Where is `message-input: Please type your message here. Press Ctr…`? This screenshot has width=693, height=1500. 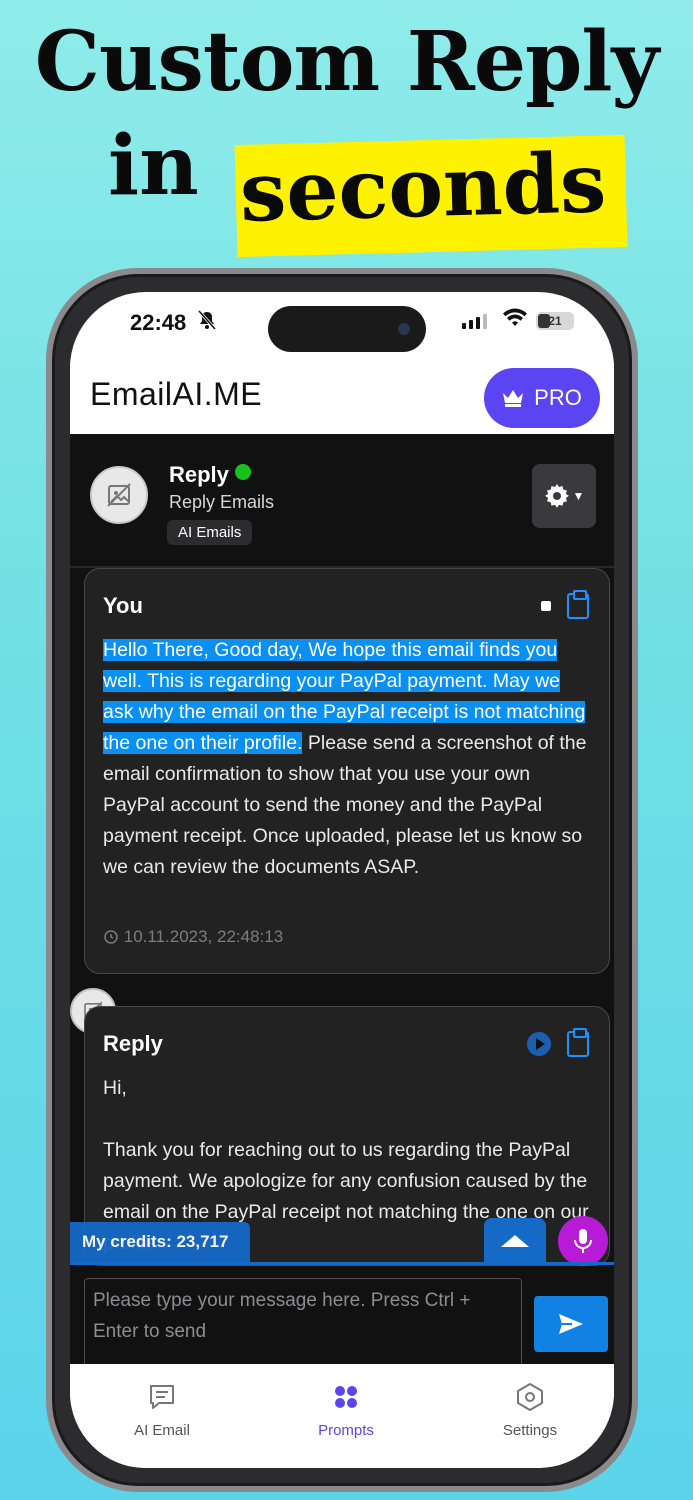
message-input: Please type your message here. Press Ctr… is located at coordinates (303, 1323).